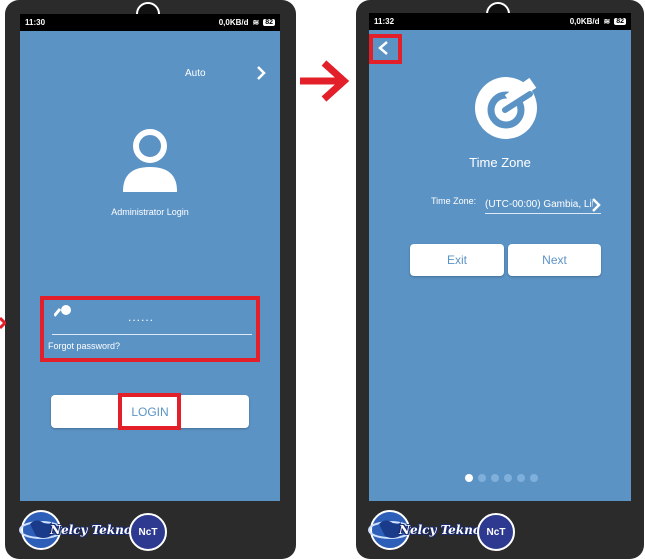 The height and width of the screenshot is (559, 645). I want to click on arrow-tip-icon, so click(3, 323).